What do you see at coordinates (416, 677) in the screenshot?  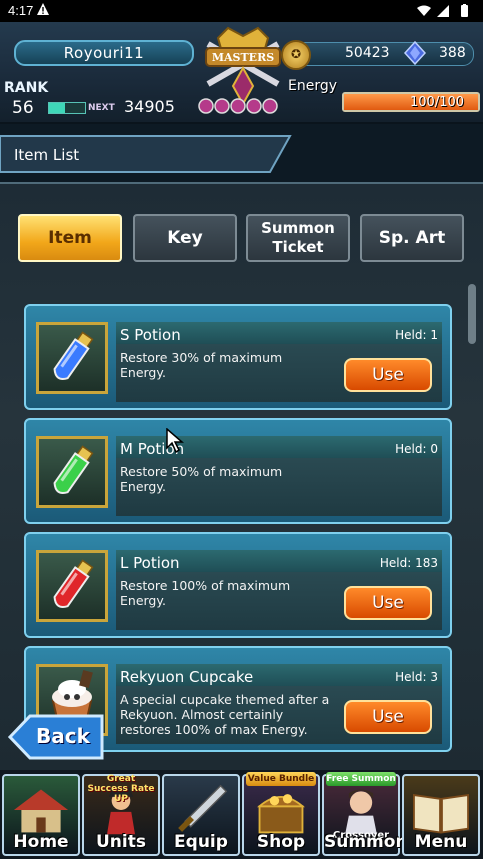 I see `item-held-count: Held: 3` at bounding box center [416, 677].